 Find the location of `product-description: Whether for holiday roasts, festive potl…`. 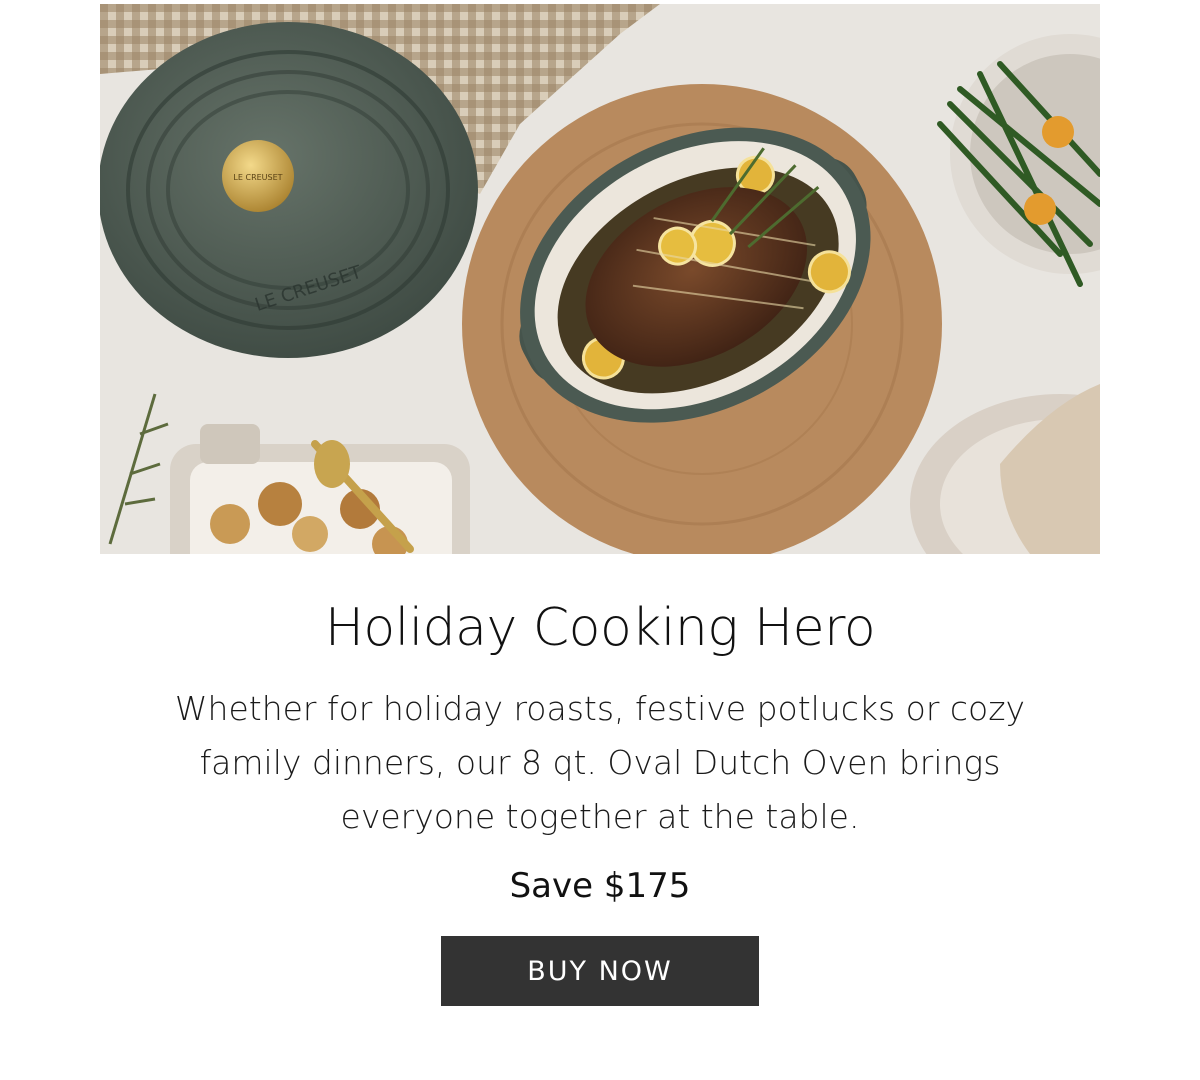

product-description: Whether for holiday roasts, festive potl… is located at coordinates (600, 763).